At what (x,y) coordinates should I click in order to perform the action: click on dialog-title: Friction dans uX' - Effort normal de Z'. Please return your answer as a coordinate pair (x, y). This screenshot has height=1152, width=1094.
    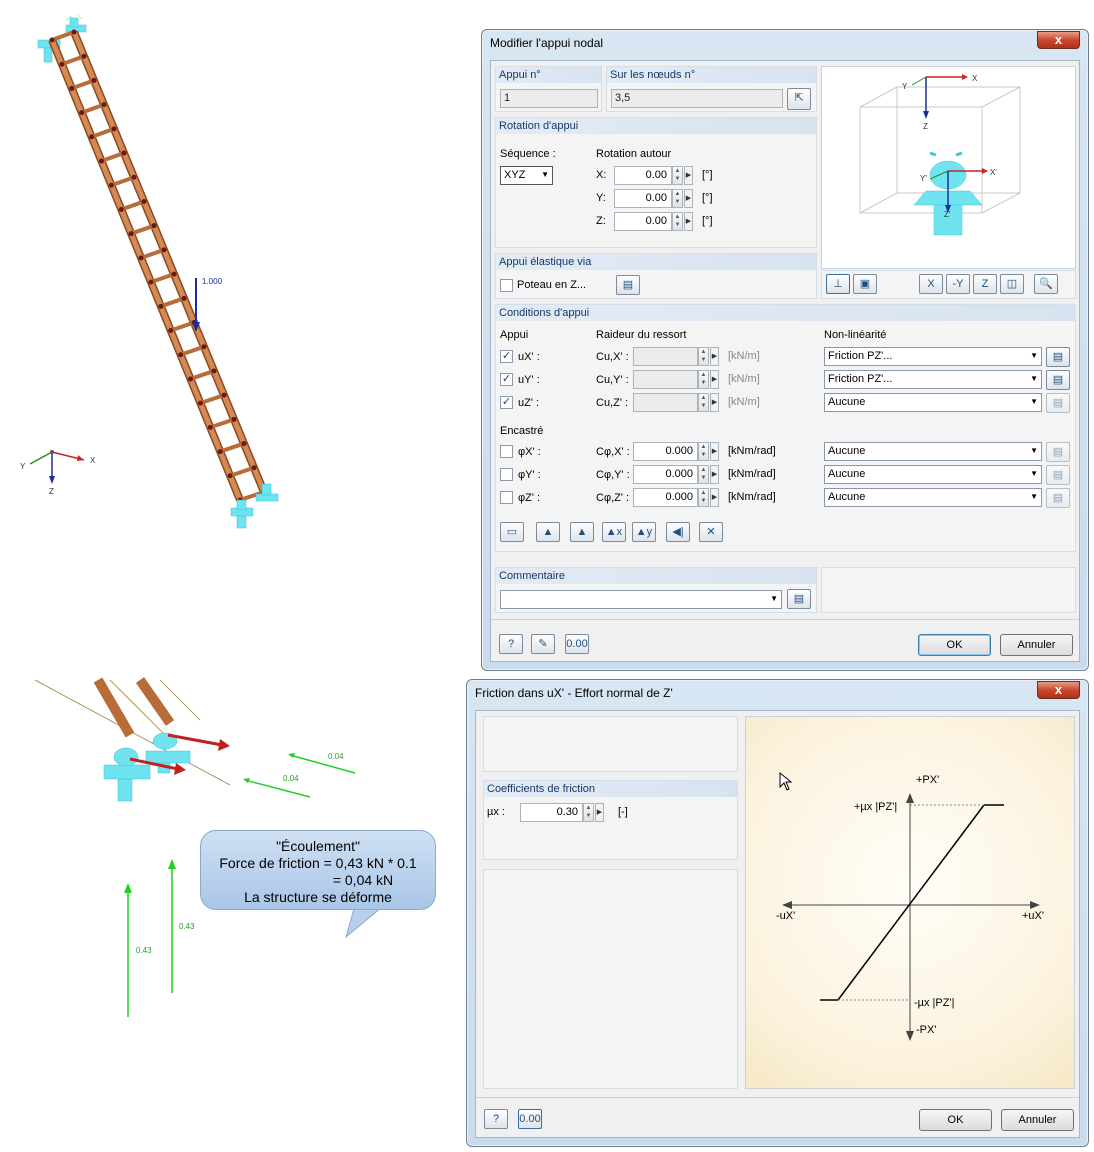
    Looking at the image, I should click on (574, 693).